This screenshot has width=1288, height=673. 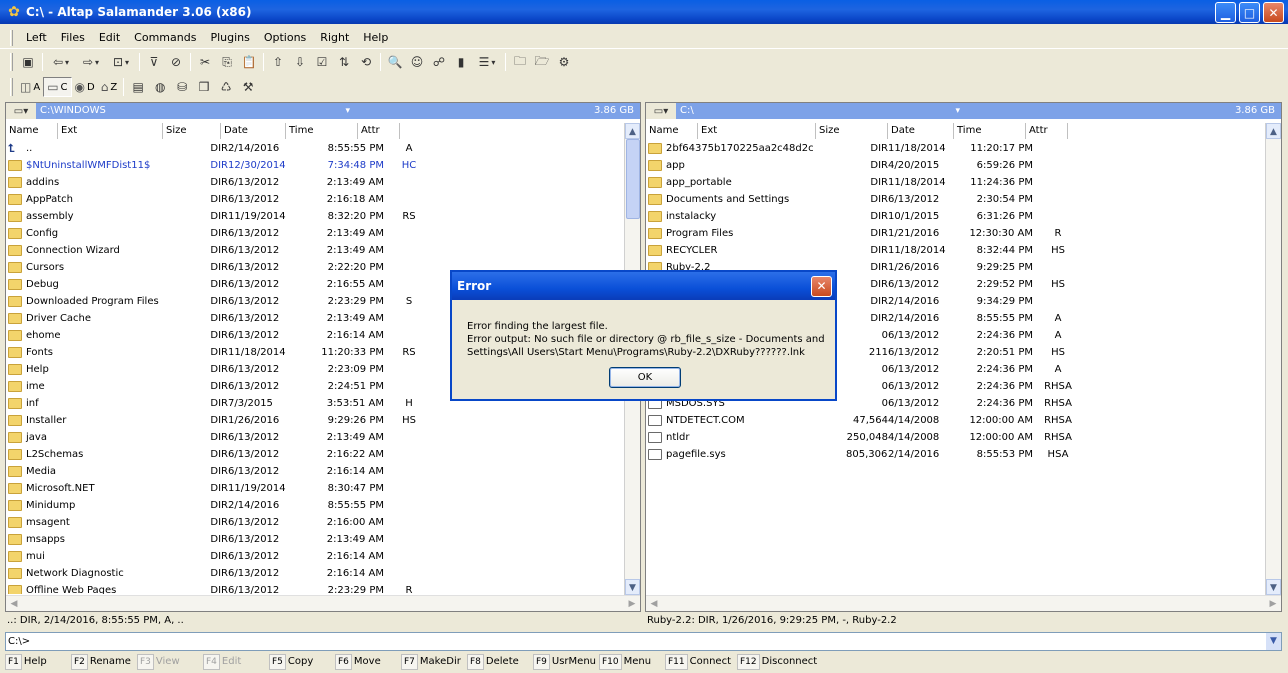 What do you see at coordinates (61, 62) in the screenshot?
I see `back-arrow-icon: ⇦` at bounding box center [61, 62].